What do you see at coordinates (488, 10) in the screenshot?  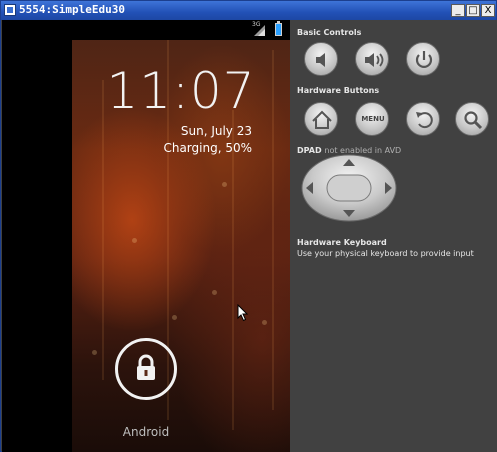 I see `close-button: X` at bounding box center [488, 10].